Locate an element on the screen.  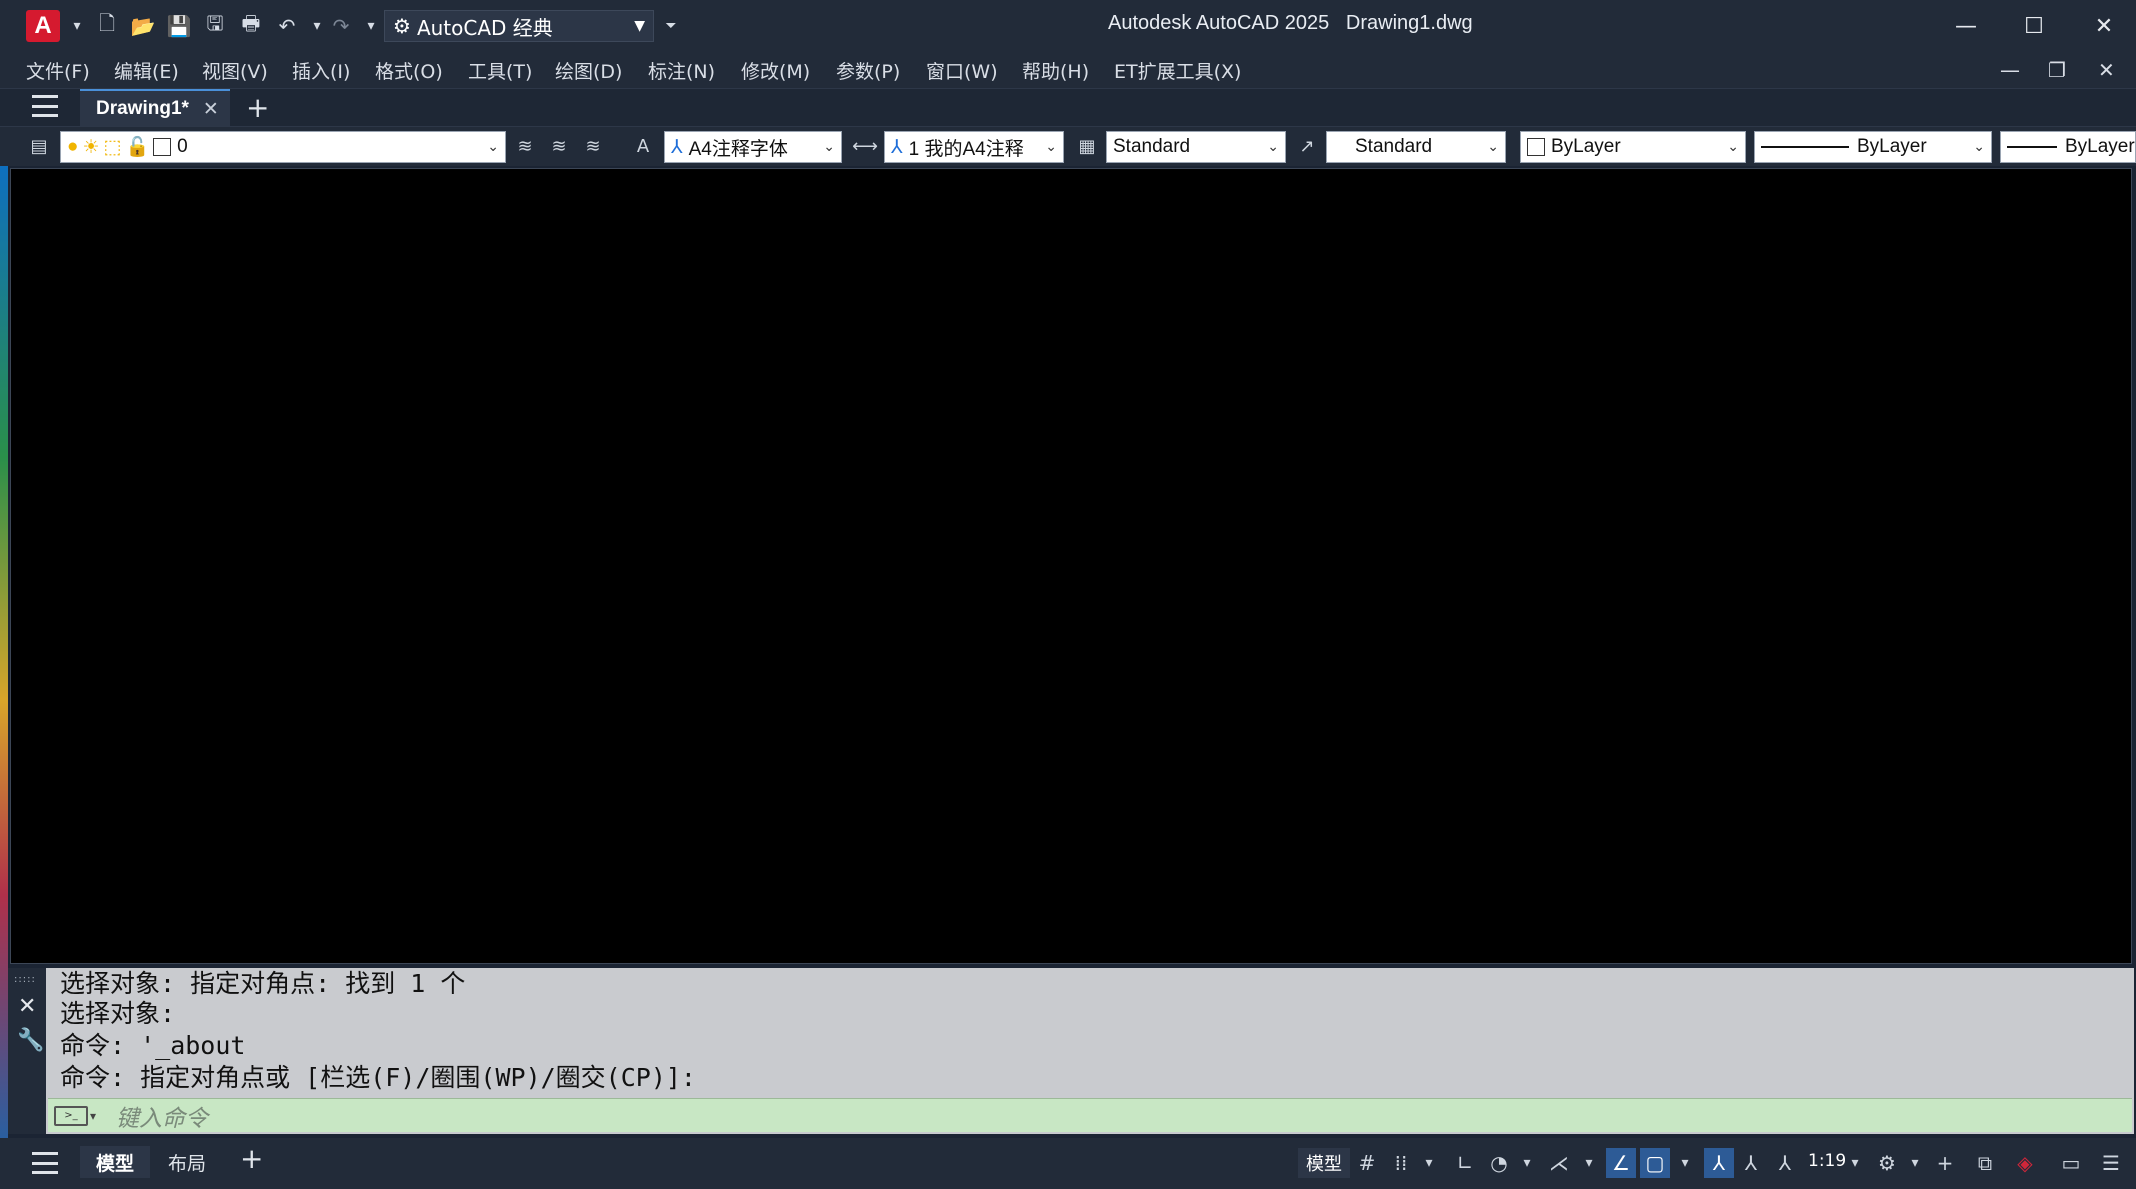
layer-state-icon: ≋ is located at coordinates (593, 146).